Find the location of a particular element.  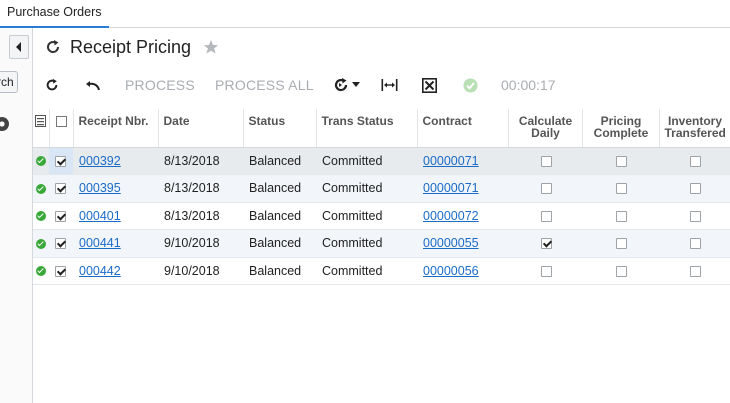

contract-link: 00000055 is located at coordinates (451, 243).